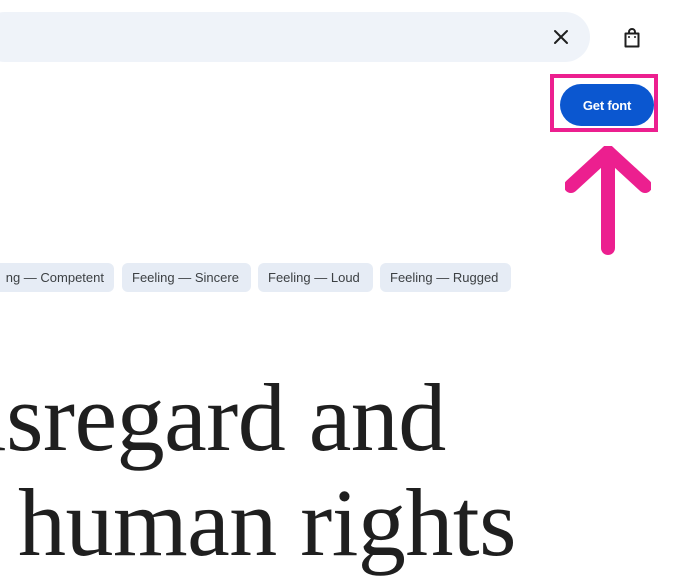  I want to click on clear-search-button, so click(561, 37).